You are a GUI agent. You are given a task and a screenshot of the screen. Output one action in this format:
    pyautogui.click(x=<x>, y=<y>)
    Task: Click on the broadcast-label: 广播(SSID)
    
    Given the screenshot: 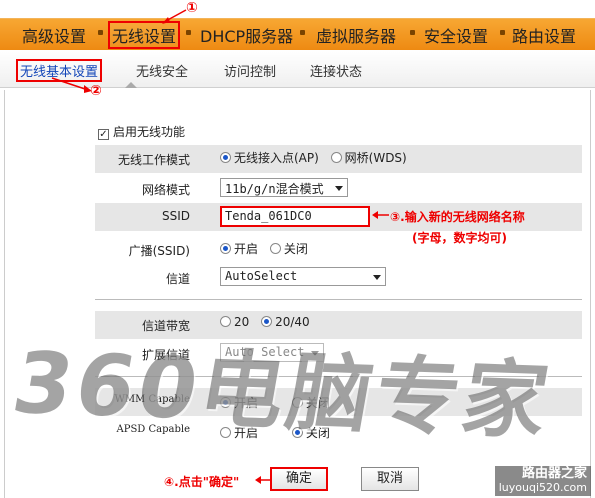 What is the action you would take?
    pyautogui.click(x=159, y=251)
    